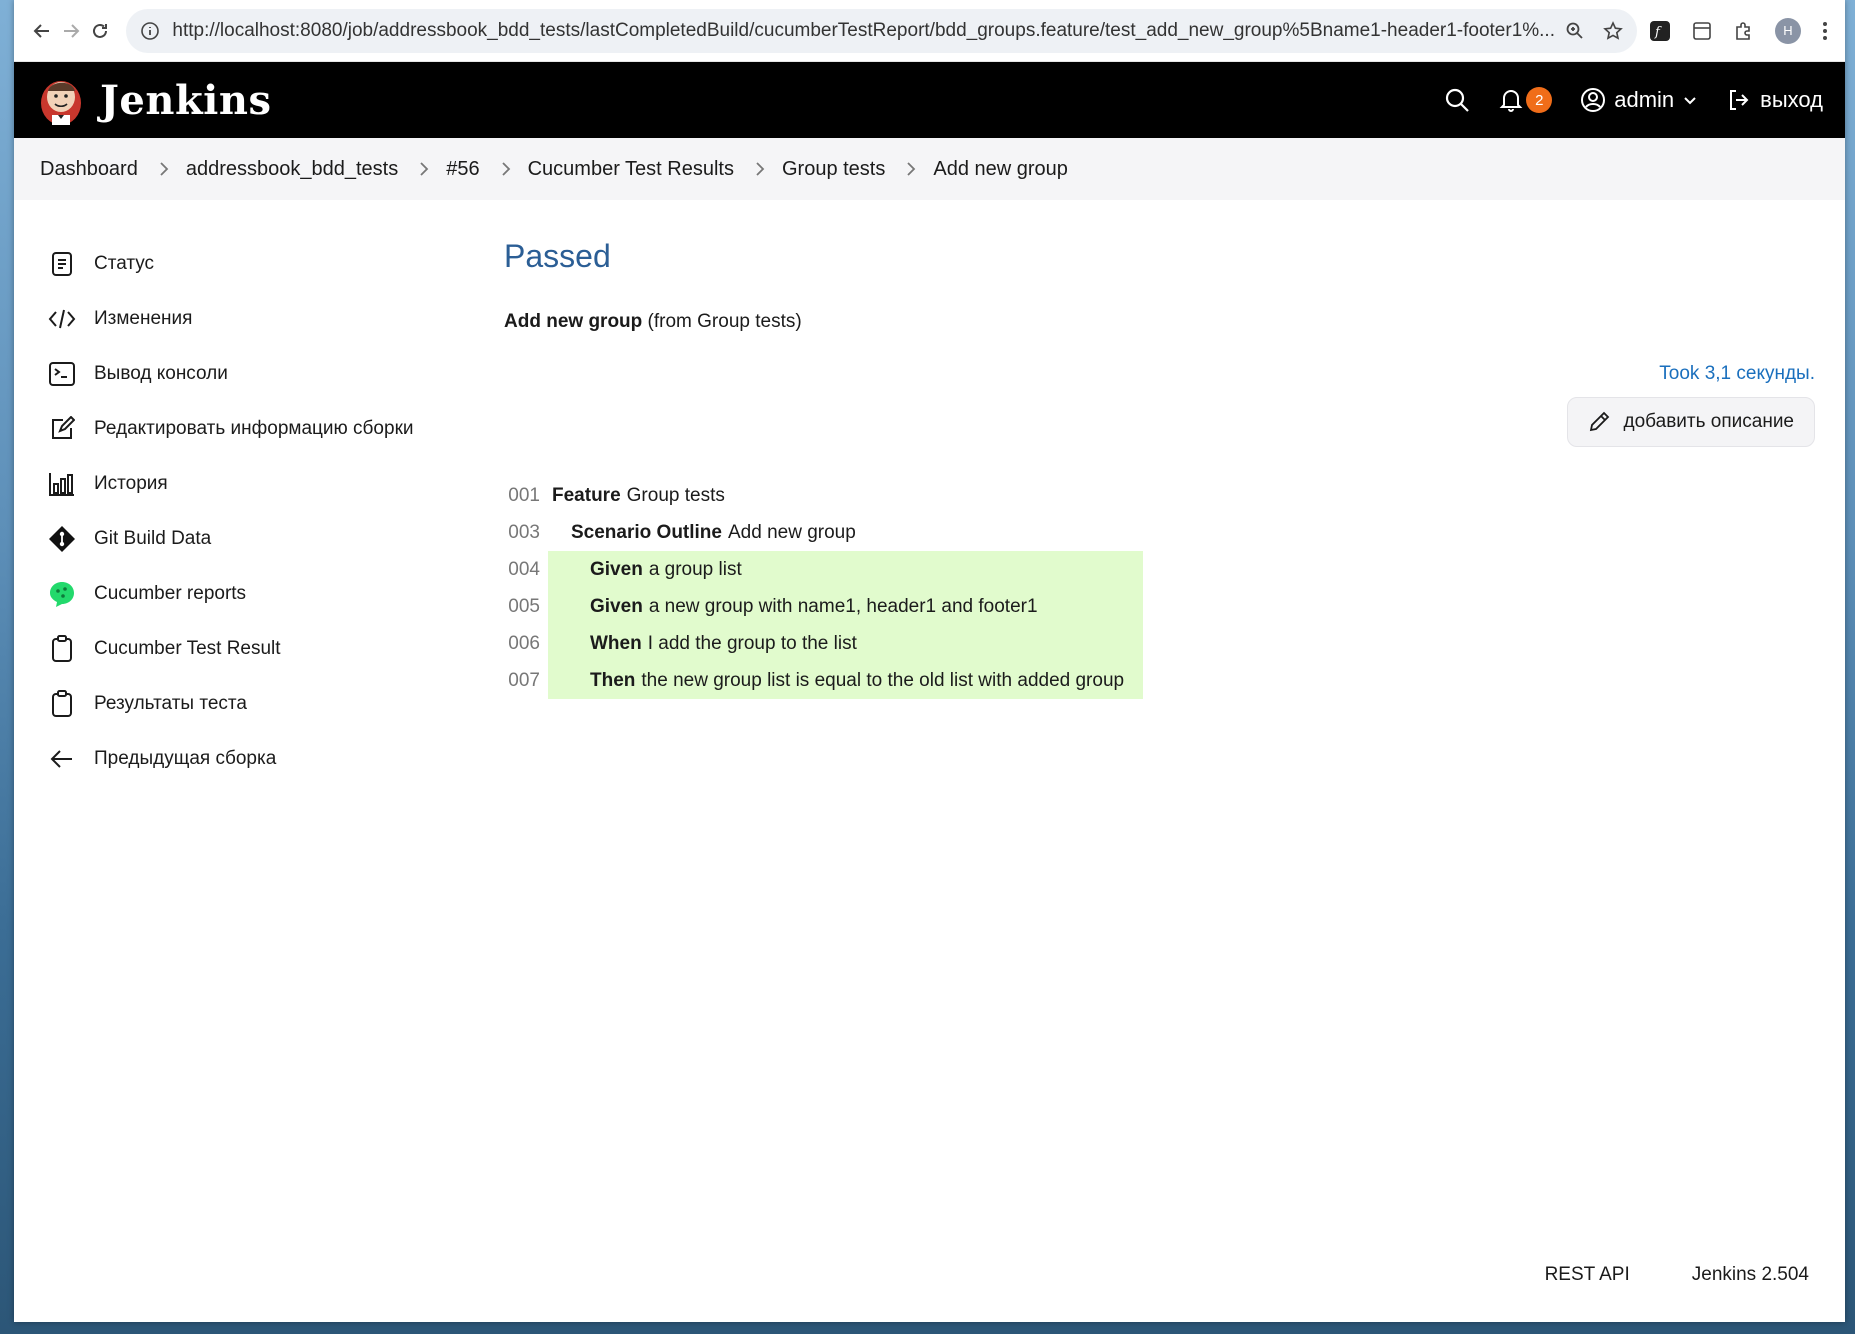 Image resolution: width=1855 pixels, height=1334 pixels. What do you see at coordinates (150, 30) in the screenshot?
I see `info-icon` at bounding box center [150, 30].